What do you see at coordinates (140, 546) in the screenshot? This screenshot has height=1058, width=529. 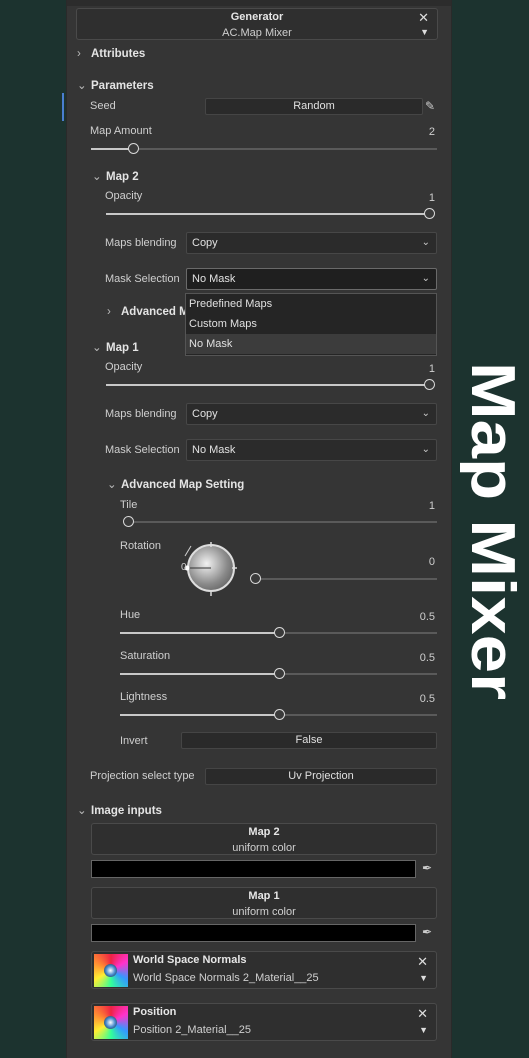 I see `rotation-label: Rotation` at bounding box center [140, 546].